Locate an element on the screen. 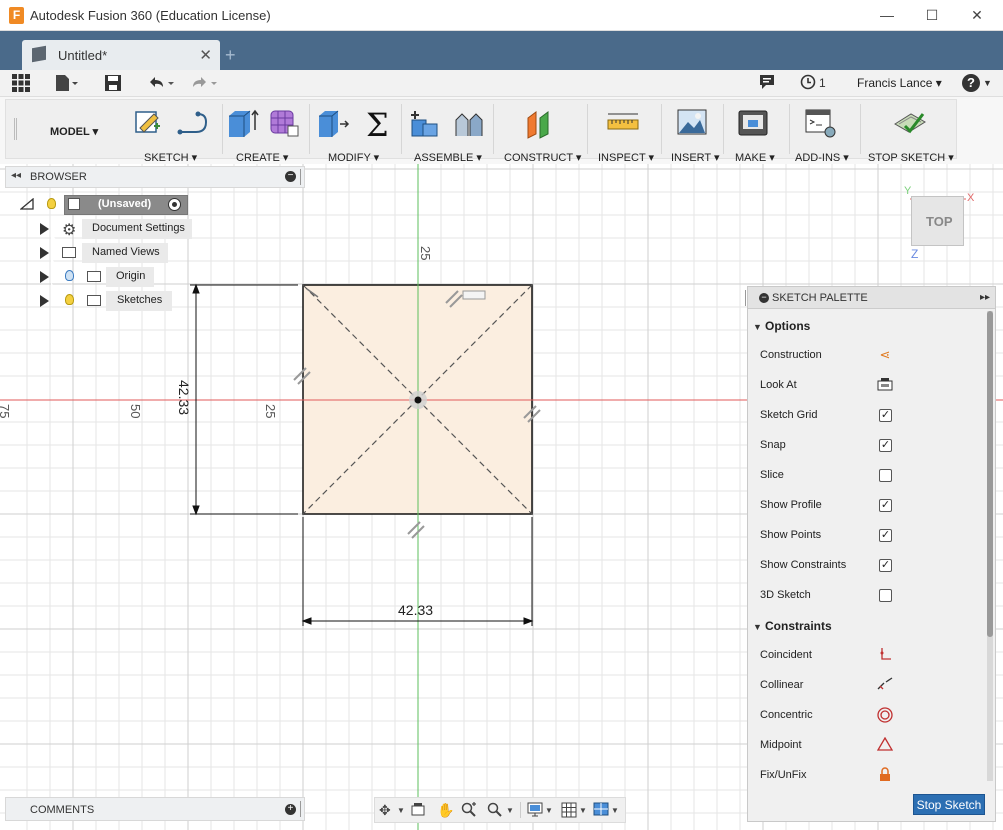 The image size is (1003, 830). form-icon is located at coordinates (283, 123).